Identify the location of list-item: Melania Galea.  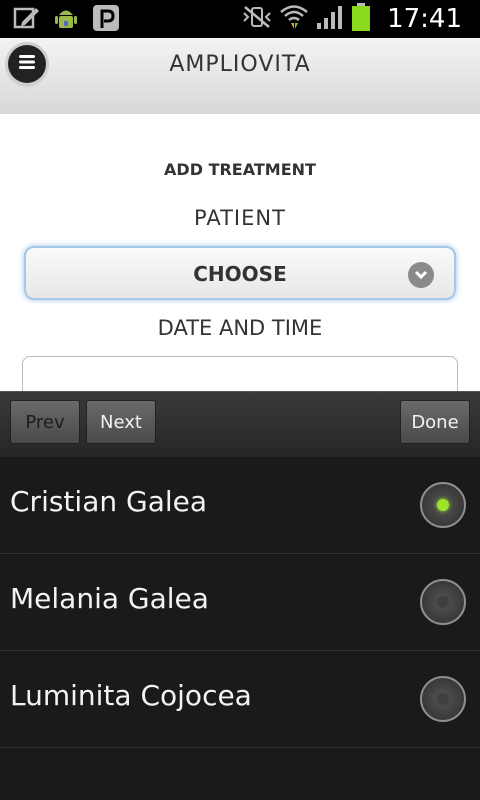
(240, 602).